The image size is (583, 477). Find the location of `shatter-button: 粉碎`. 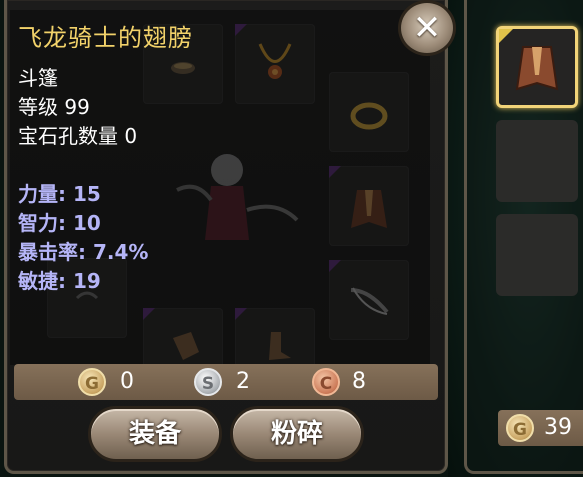

shatter-button: 粉碎 is located at coordinates (297, 434).